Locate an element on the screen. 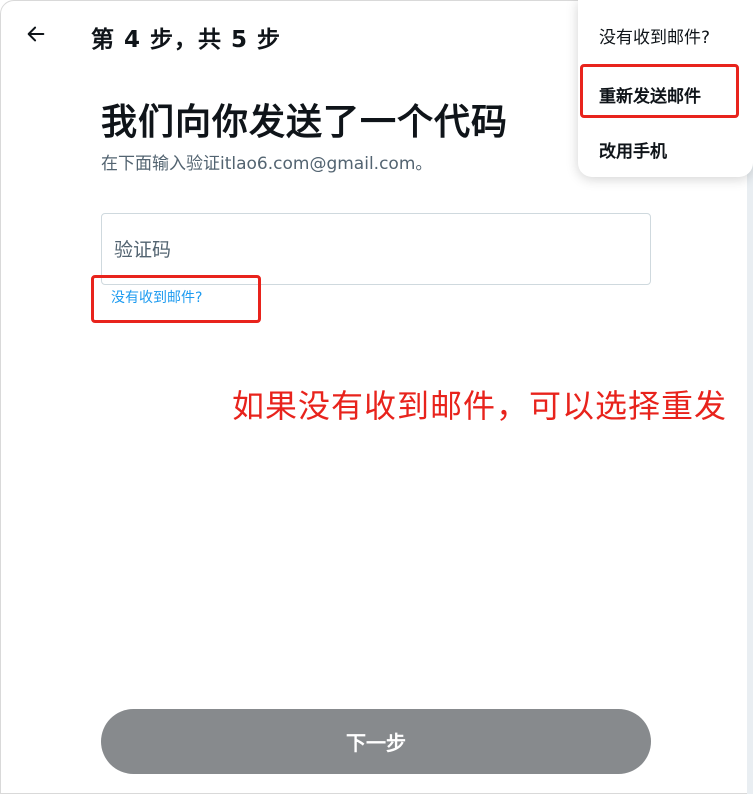 The width and height of the screenshot is (753, 794). use-phone-option: 改用手机 is located at coordinates (633, 149).